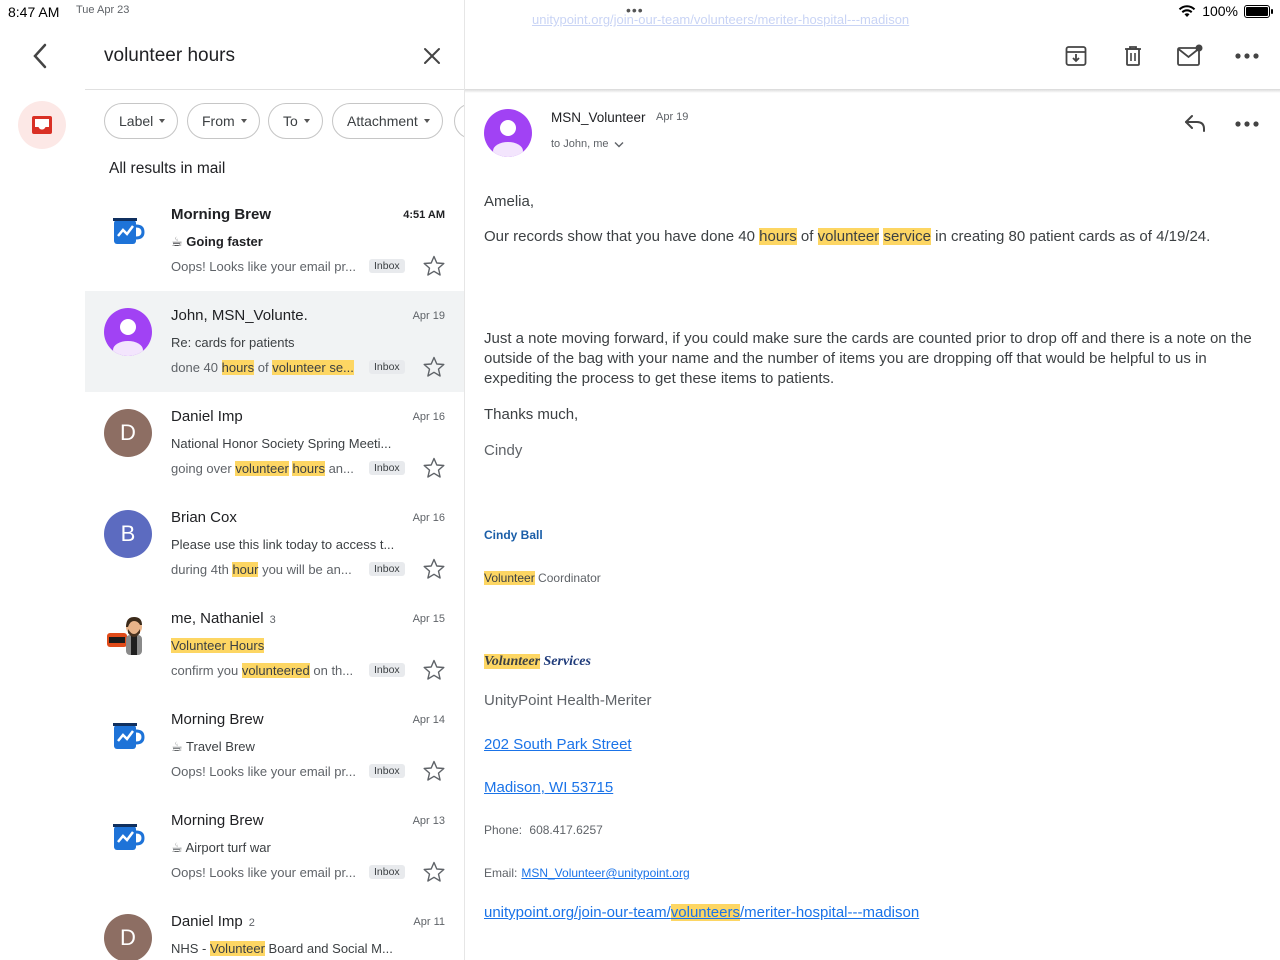 The height and width of the screenshot is (960, 1280). Describe the element at coordinates (387, 121) in the screenshot. I see `chip-attachment: Attachment` at that location.